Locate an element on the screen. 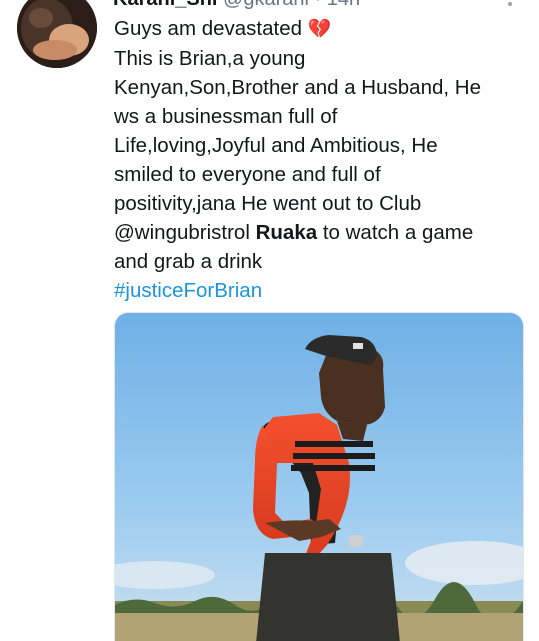 This screenshot has height=641, width=539. avatar-image is located at coordinates (57, 34).